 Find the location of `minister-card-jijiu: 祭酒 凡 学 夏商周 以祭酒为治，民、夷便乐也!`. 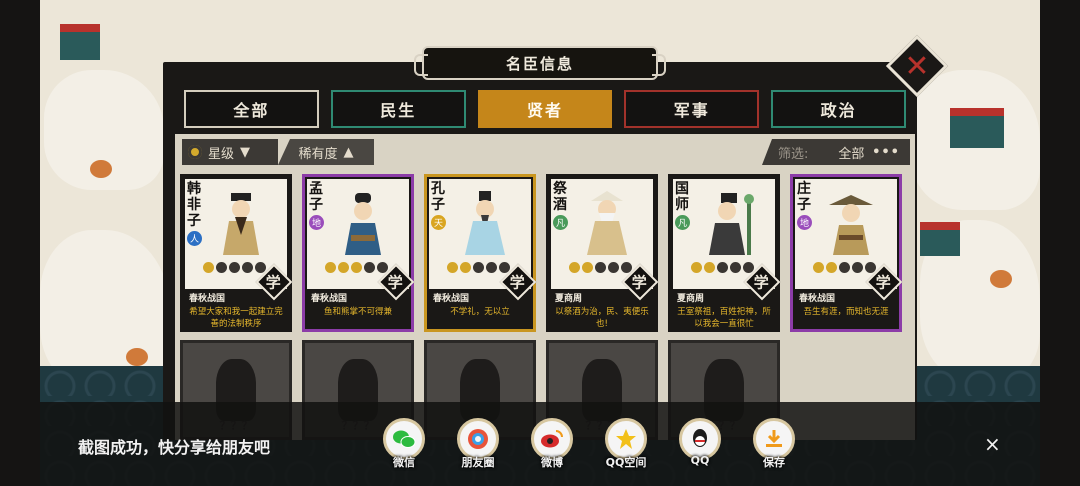

minister-card-jijiu: 祭酒 凡 学 夏商周 以祭酒为治，民、夷便乐也! is located at coordinates (602, 253).